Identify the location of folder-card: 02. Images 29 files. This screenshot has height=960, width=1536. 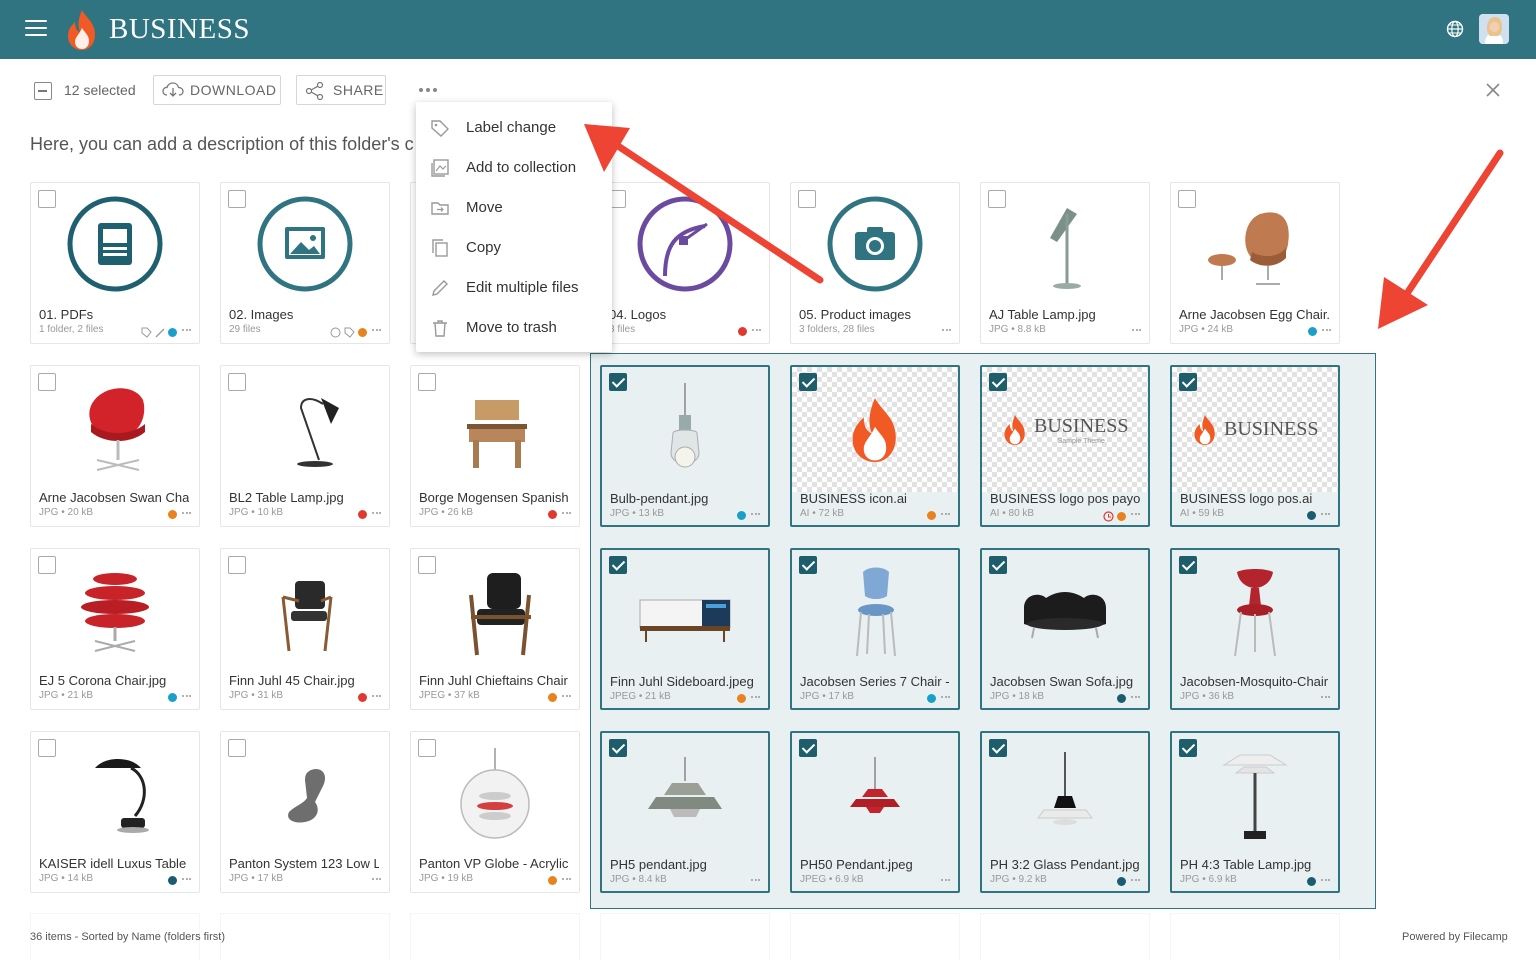
(305, 263).